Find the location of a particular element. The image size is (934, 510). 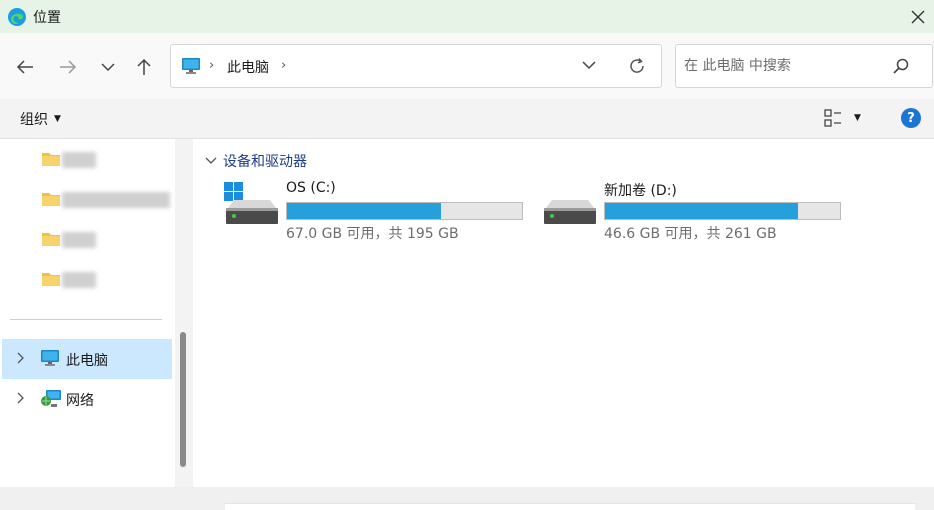

back-button is located at coordinates (25, 67).